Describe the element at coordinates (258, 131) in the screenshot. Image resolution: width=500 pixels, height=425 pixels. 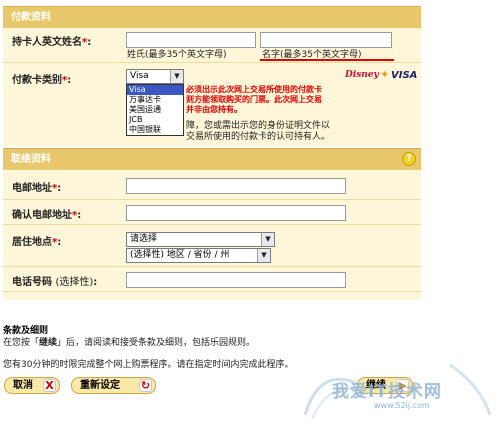
I see `card-notice-black-text: 障，您或需出示您的身份证明文件以 交易所使用的付款卡的认可持有人。` at that location.